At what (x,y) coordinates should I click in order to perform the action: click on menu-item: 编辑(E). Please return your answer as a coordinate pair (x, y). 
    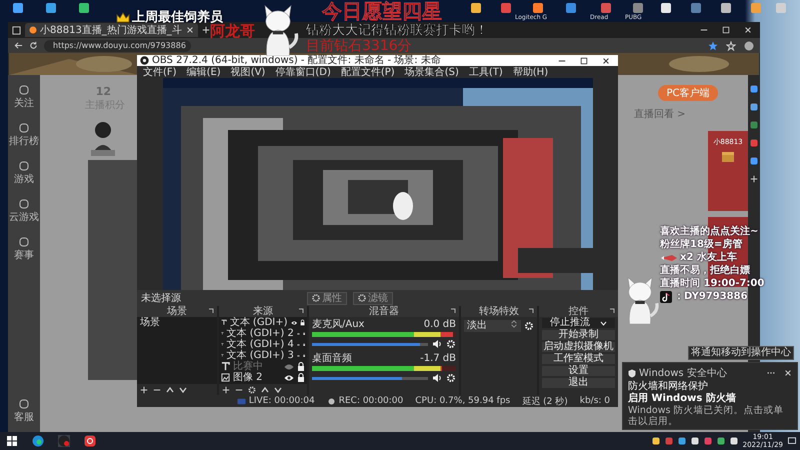
    Looking at the image, I should click on (203, 72).